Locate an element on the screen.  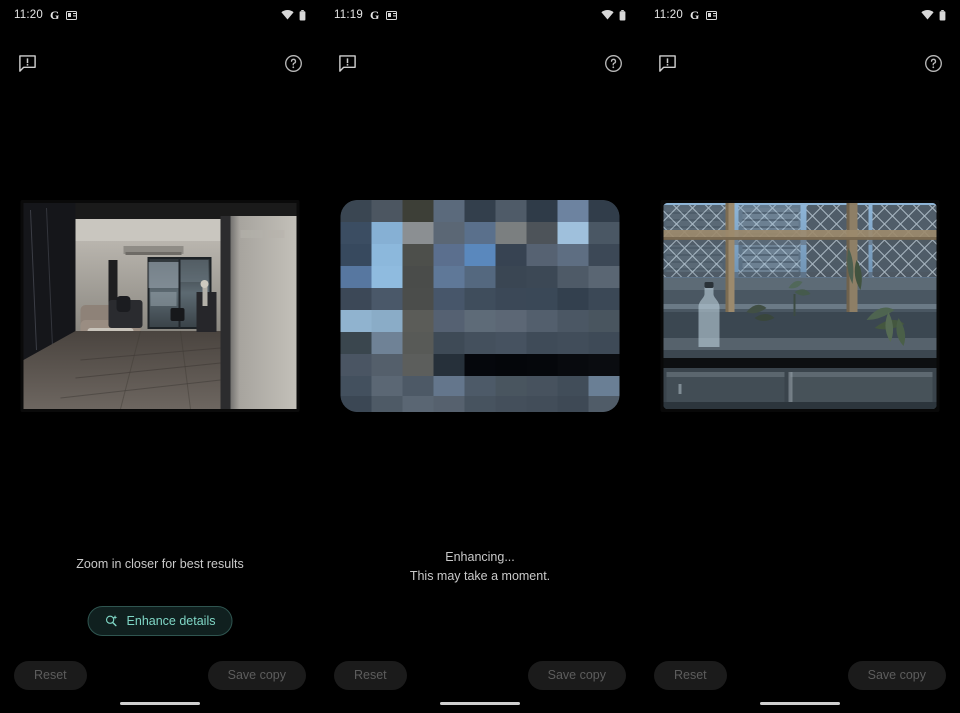
status-line-2: This may take a moment. is located at coordinates (480, 576).